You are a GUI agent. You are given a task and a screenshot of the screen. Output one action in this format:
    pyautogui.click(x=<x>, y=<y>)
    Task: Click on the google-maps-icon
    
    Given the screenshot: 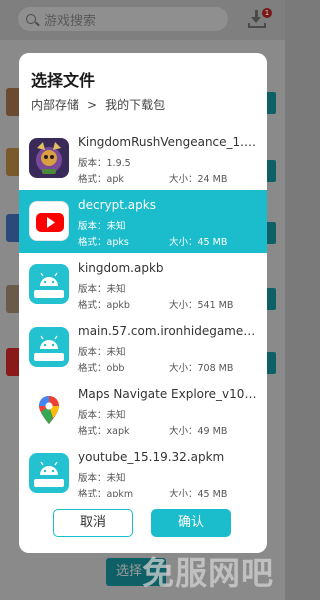 What is the action you would take?
    pyautogui.click(x=49, y=410)
    